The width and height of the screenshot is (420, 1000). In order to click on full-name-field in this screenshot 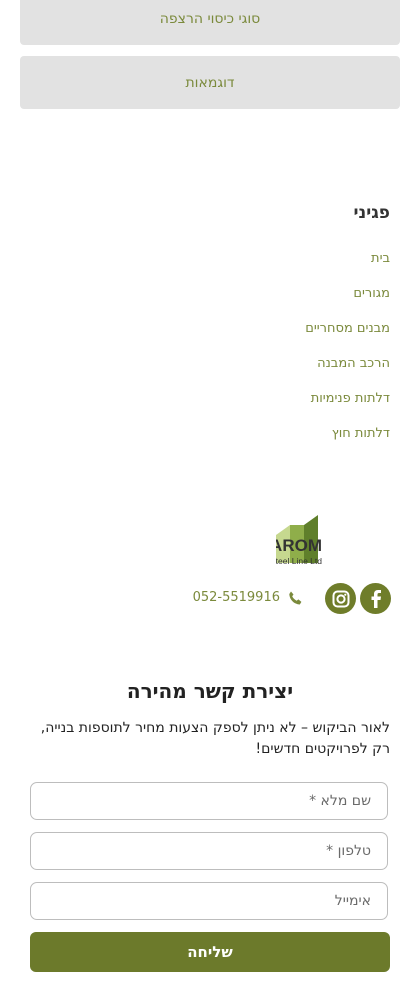, I will do `click(209, 801)`.